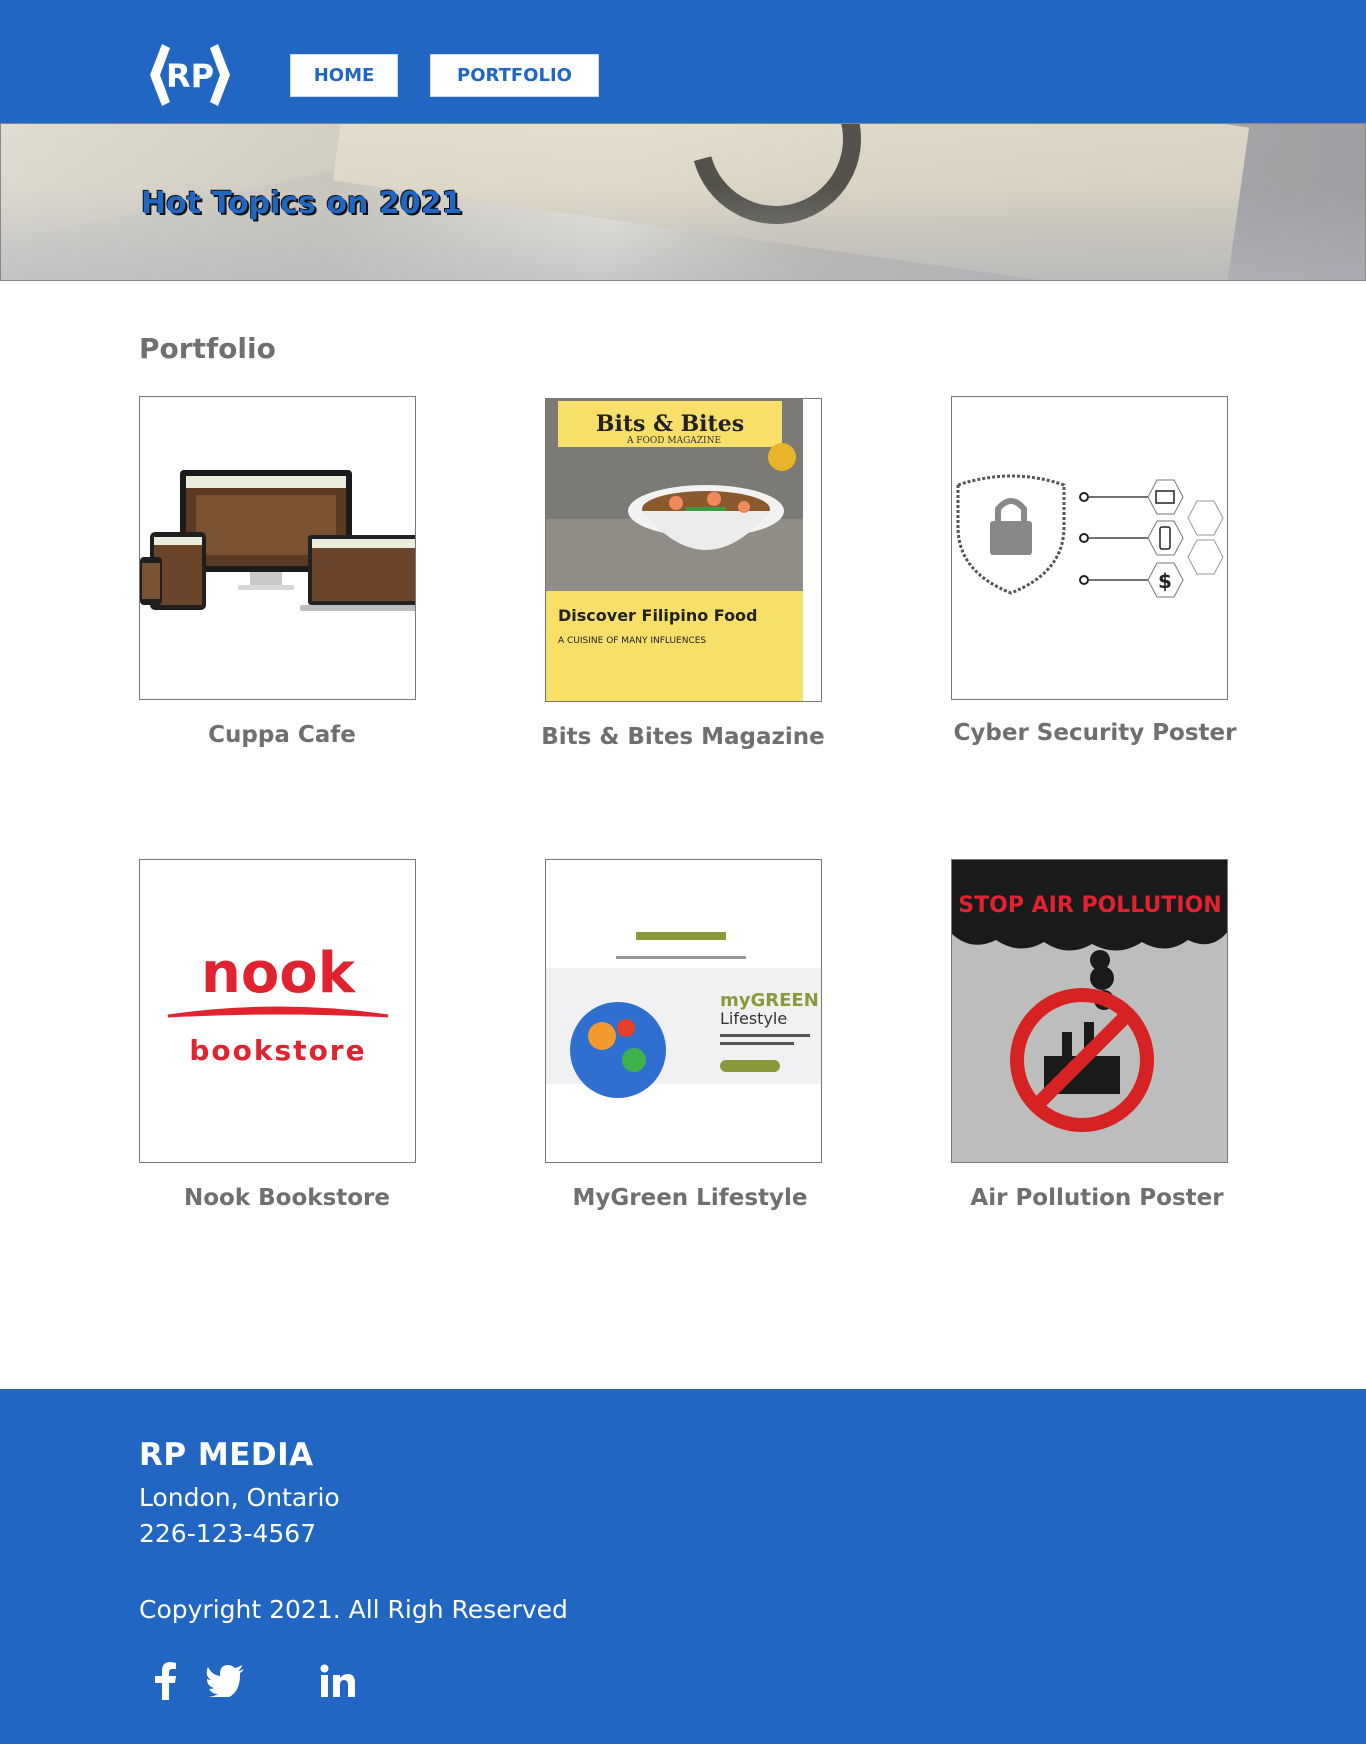 This screenshot has height=1744, width=1366. Describe the element at coordinates (1089, 905) in the screenshot. I see `poster-headline: STOP AIR POLLUTION` at that location.